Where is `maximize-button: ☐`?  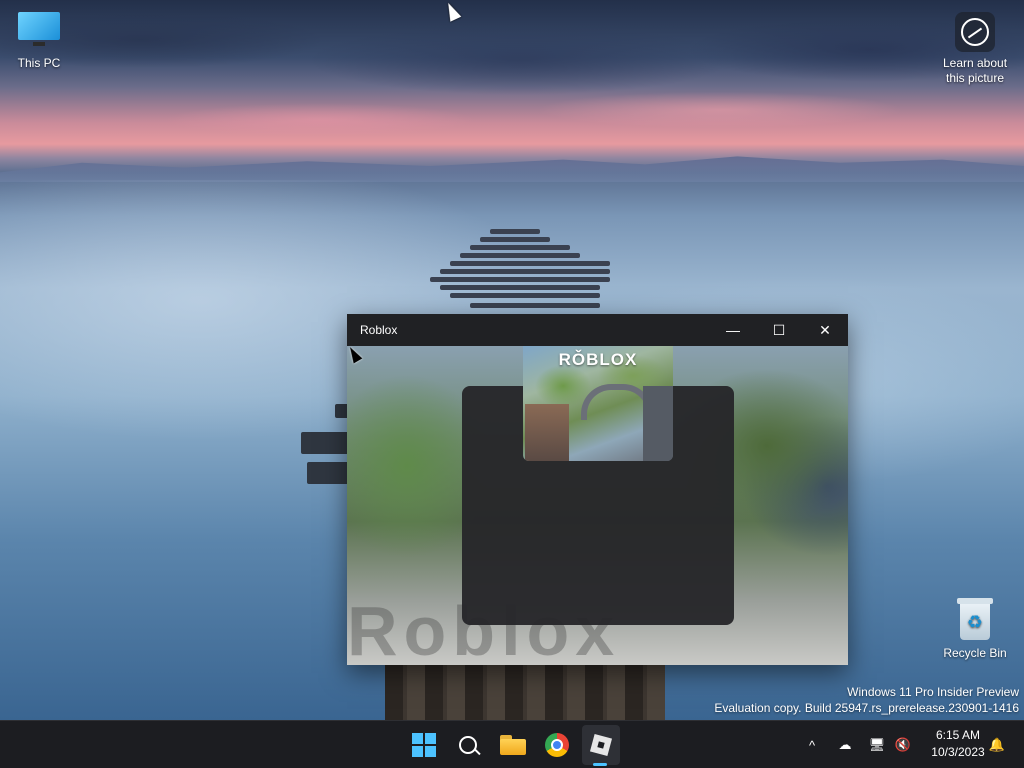 maximize-button: ☐ is located at coordinates (779, 330).